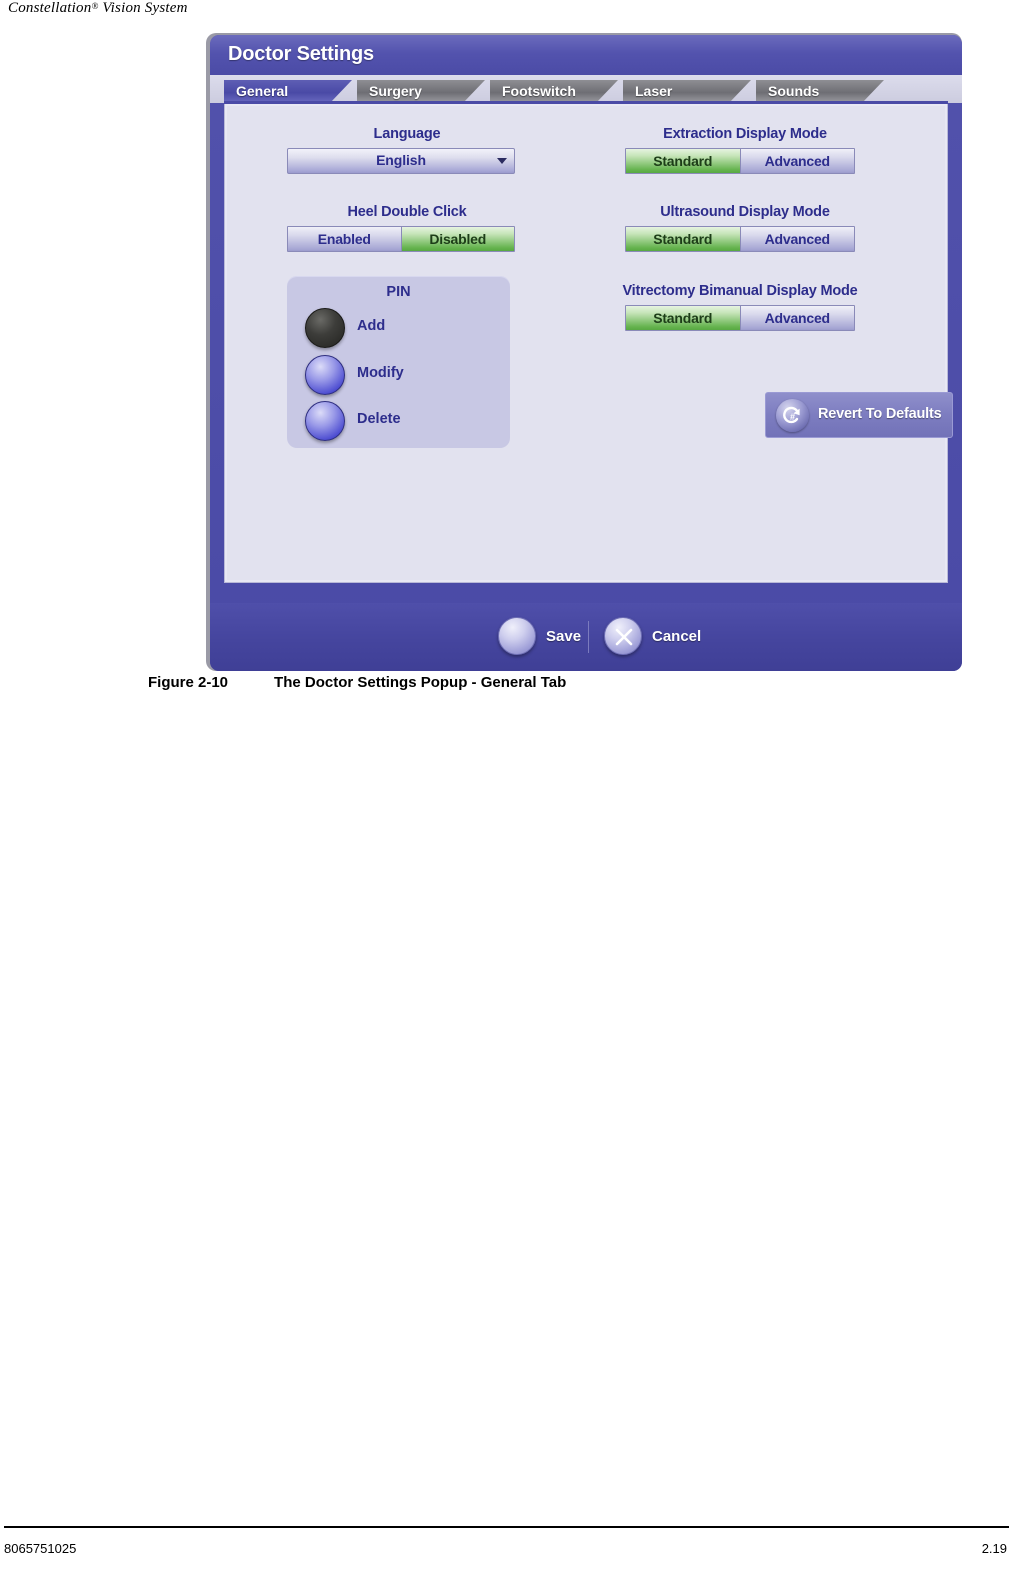  What do you see at coordinates (796, 161) in the screenshot?
I see `extraction-advanced-option: Advanced` at bounding box center [796, 161].